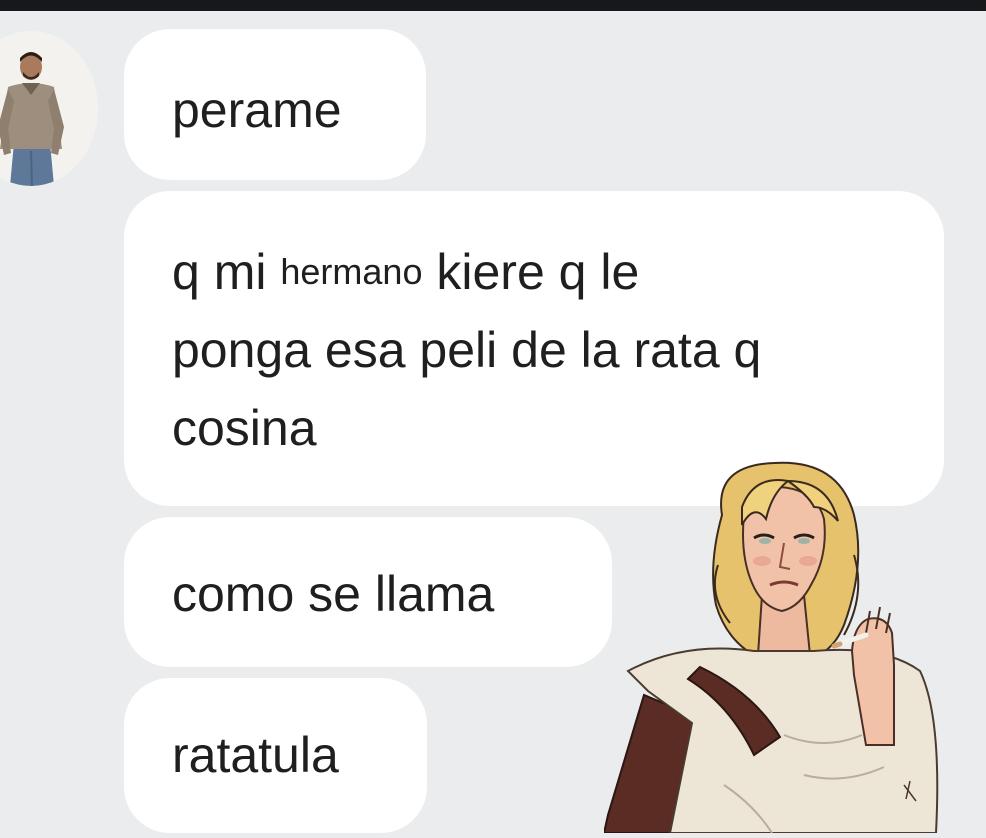 The width and height of the screenshot is (986, 838). I want to click on message-line: ponga esa peli de la rata q, so click(467, 350).